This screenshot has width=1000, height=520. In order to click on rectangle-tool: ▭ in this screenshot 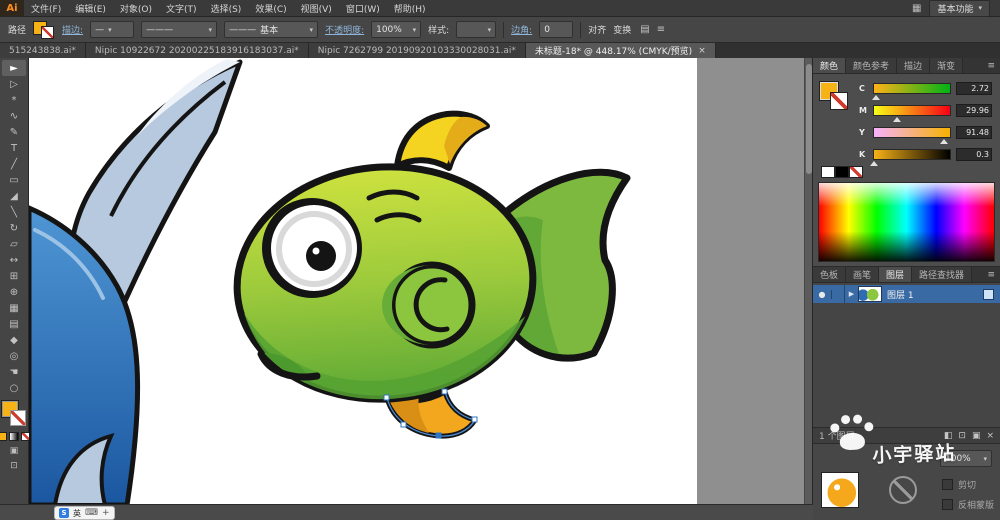, I will do `click(14, 180)`.